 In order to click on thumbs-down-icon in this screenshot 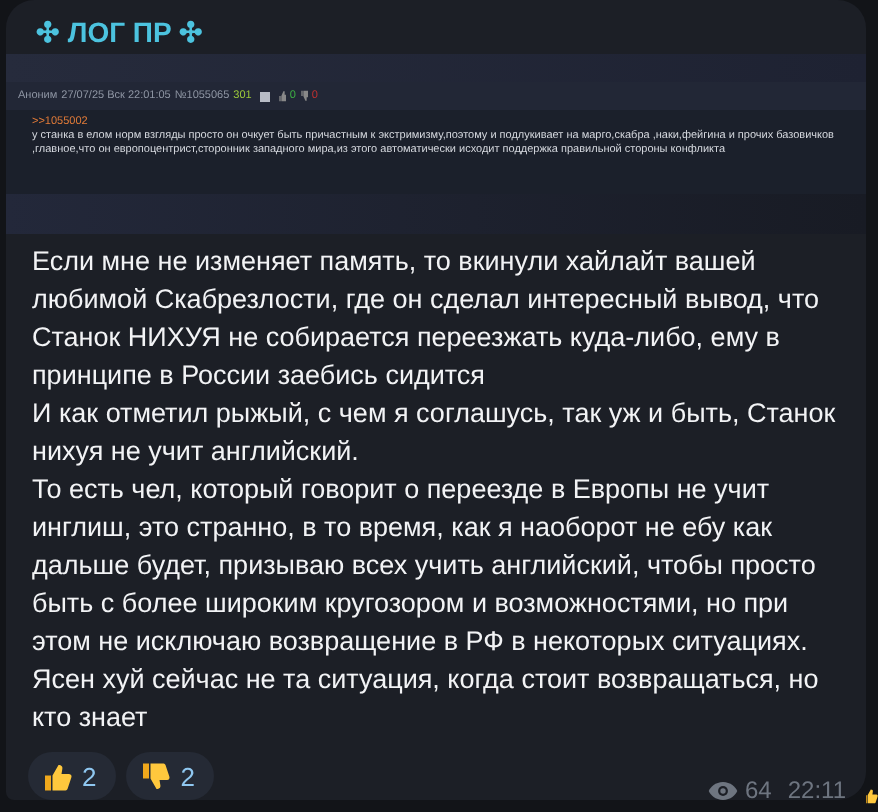, I will do `click(155, 776)`.